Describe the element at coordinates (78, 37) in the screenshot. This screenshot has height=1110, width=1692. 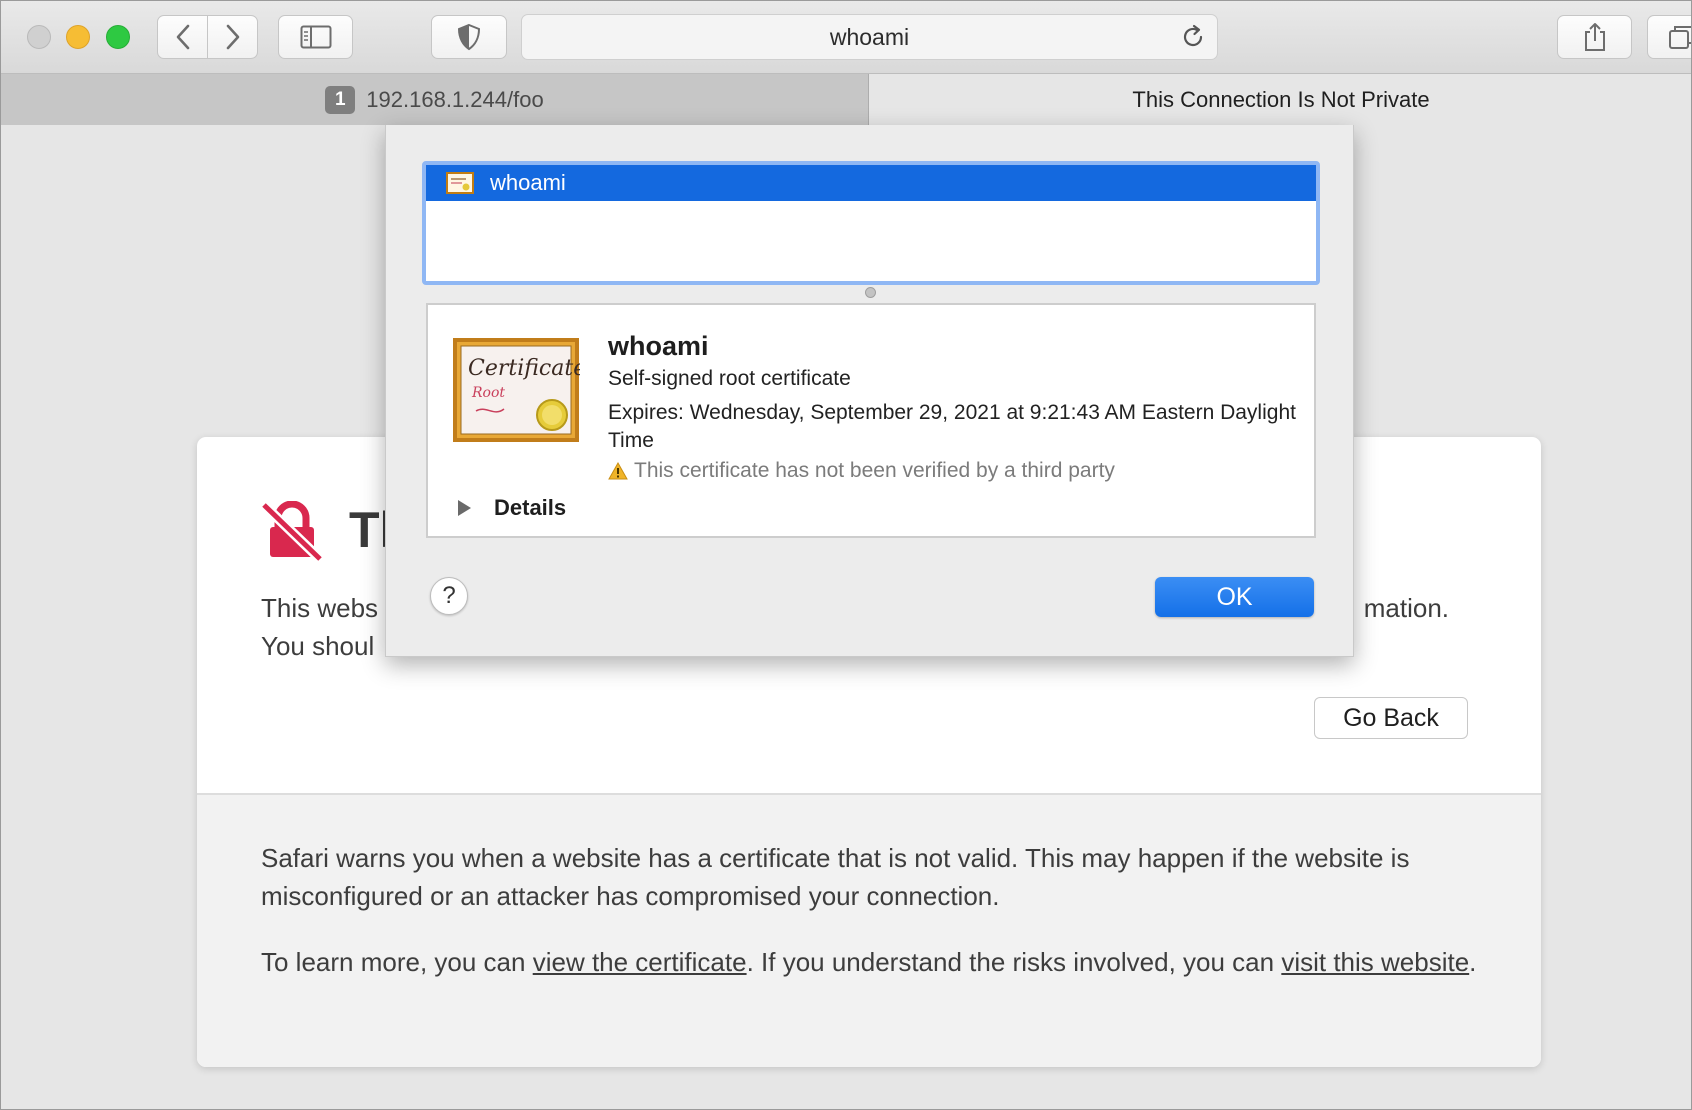
I see `minimize-window-button` at that location.